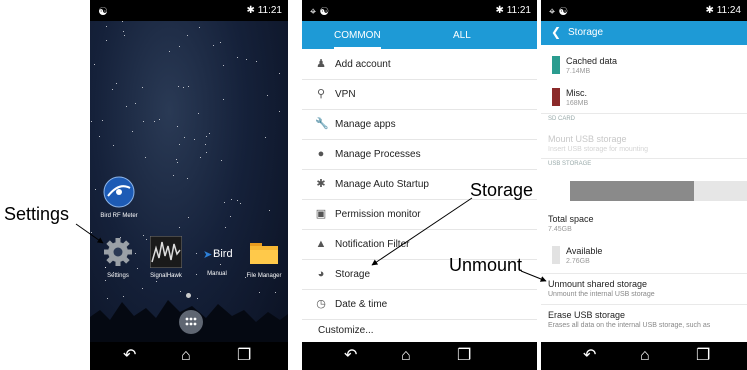 The height and width of the screenshot is (370, 747). What do you see at coordinates (533, 276) in the screenshot?
I see `arrow-to-unmount` at bounding box center [533, 276].